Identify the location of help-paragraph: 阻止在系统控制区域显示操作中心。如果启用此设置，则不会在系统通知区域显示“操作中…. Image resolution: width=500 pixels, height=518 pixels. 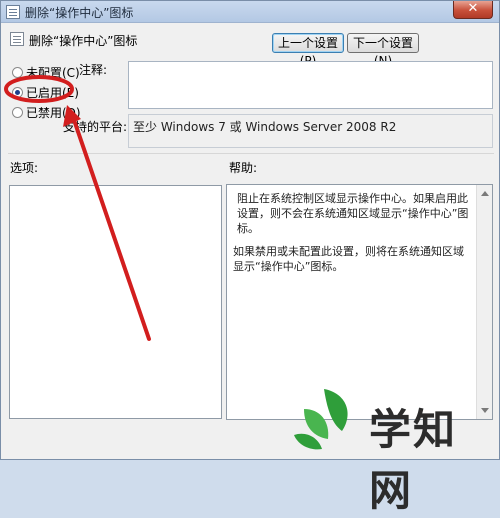
(353, 213).